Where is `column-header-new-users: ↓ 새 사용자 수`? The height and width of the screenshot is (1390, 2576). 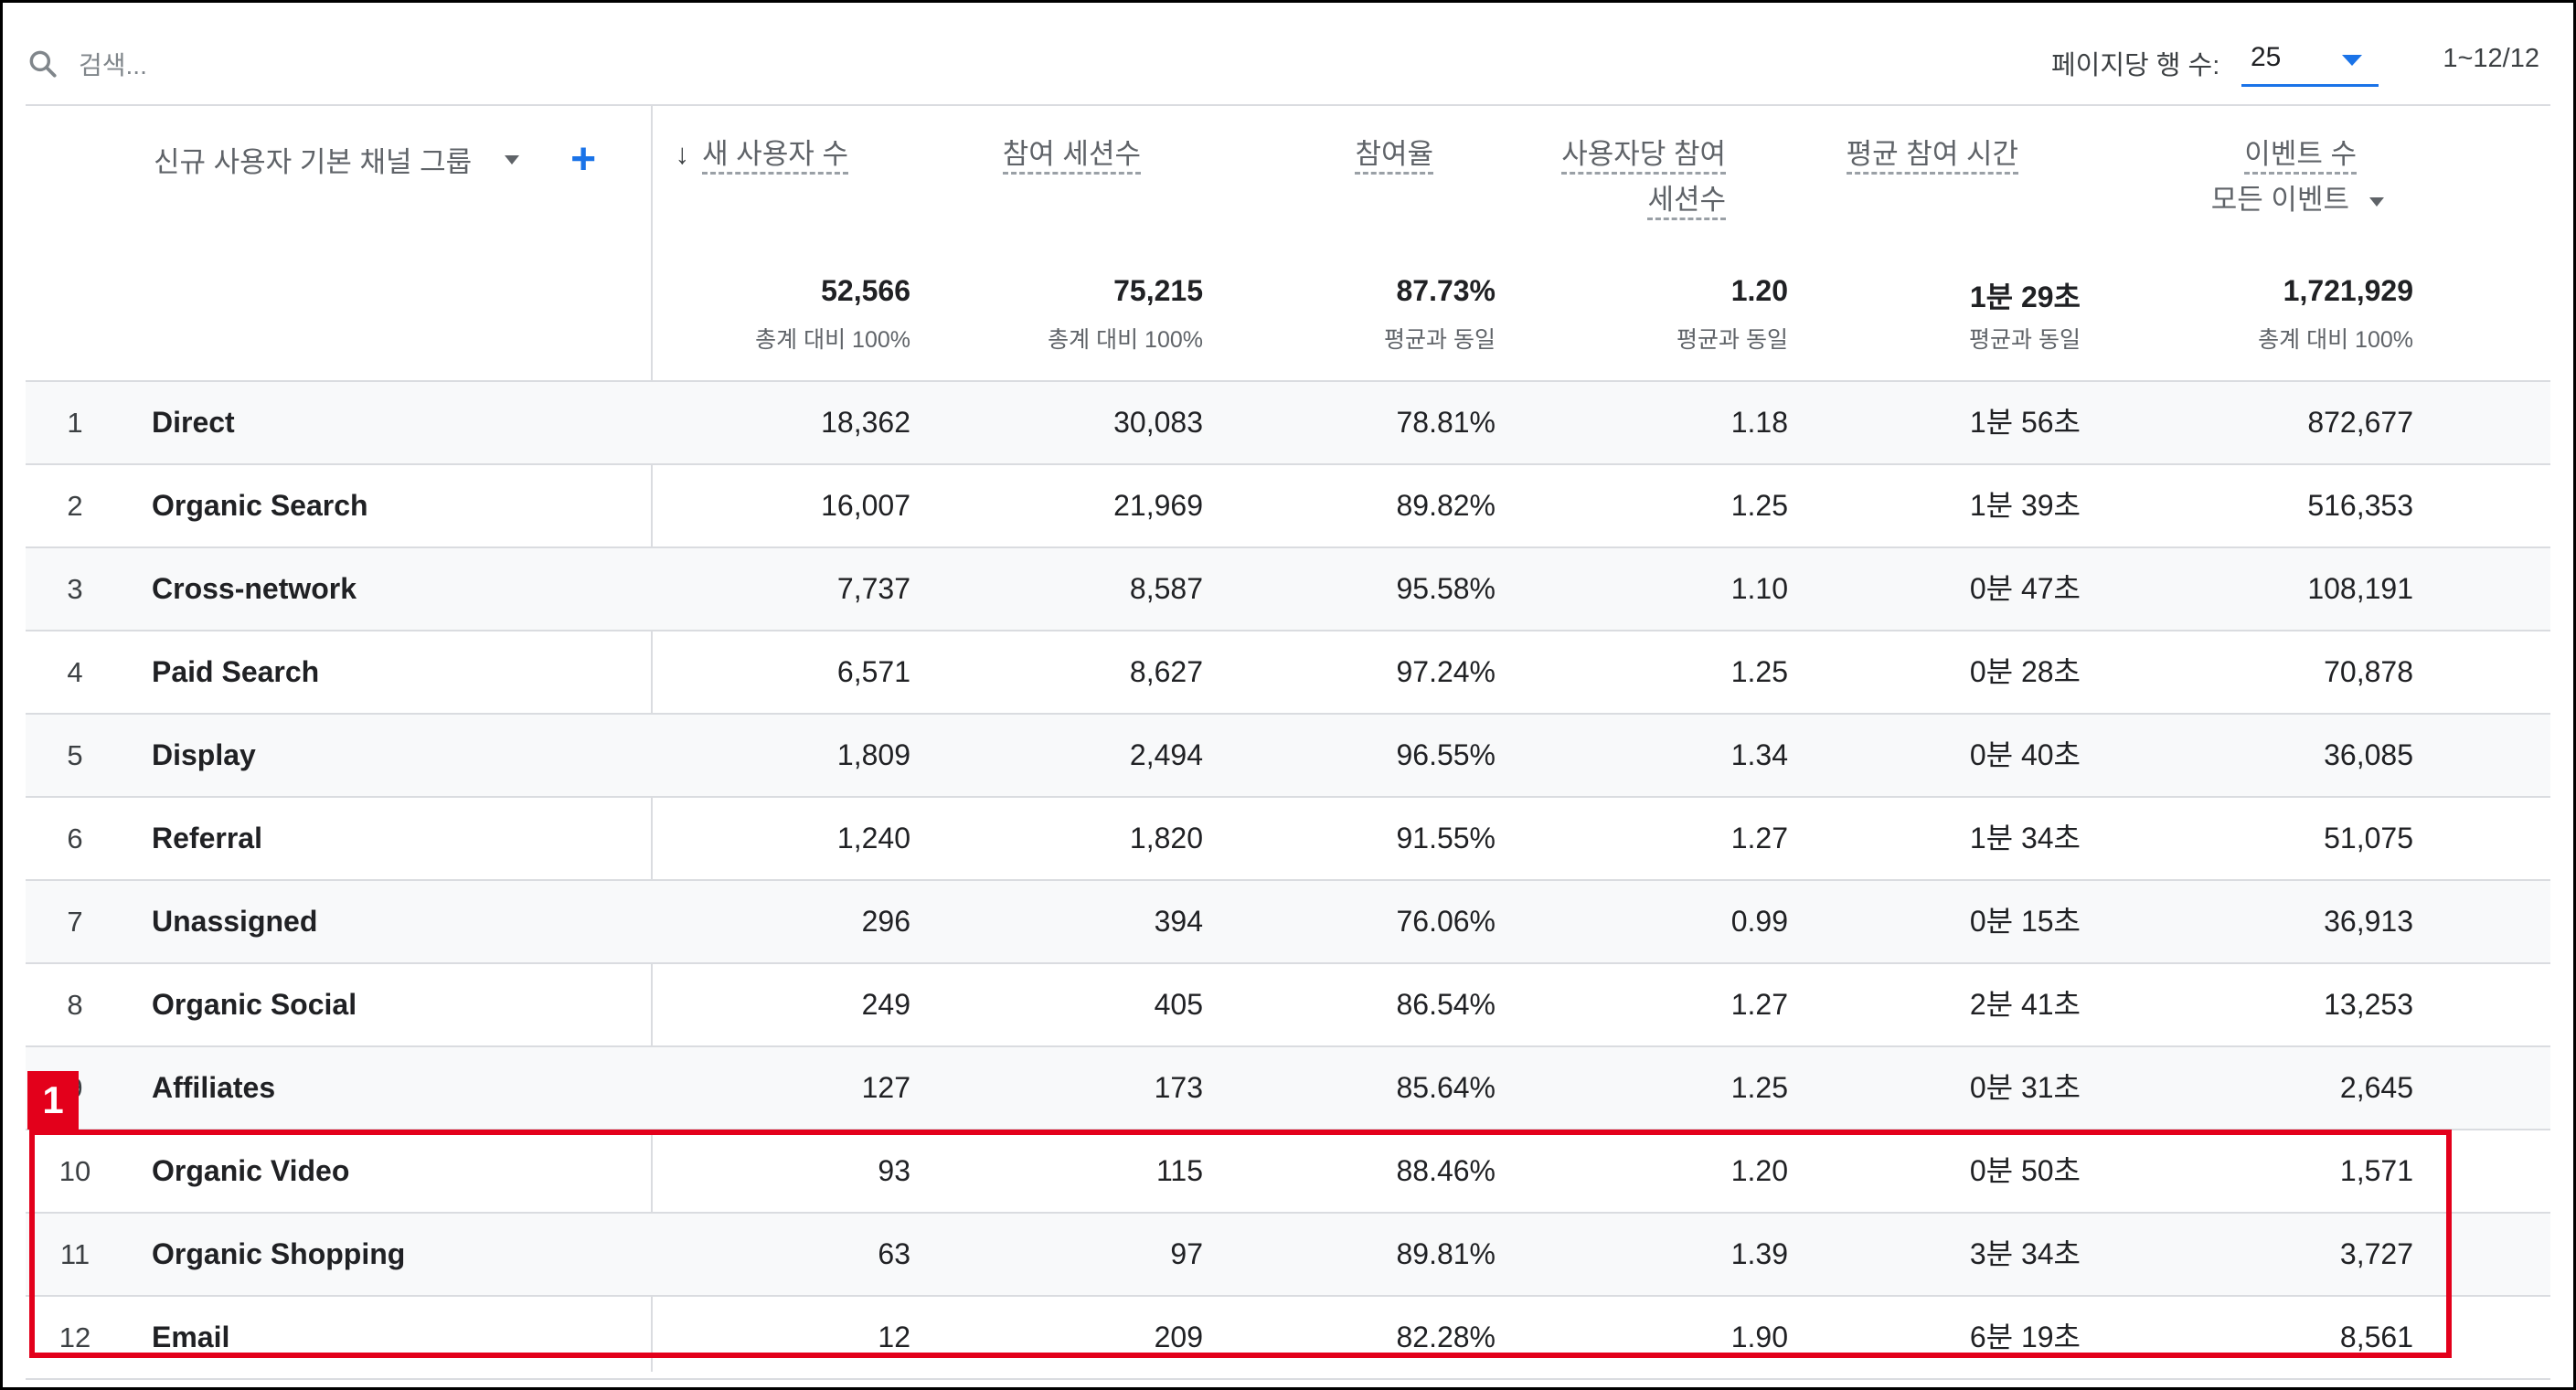
column-header-new-users: ↓ 새 사용자 수 is located at coordinates (619, 154).